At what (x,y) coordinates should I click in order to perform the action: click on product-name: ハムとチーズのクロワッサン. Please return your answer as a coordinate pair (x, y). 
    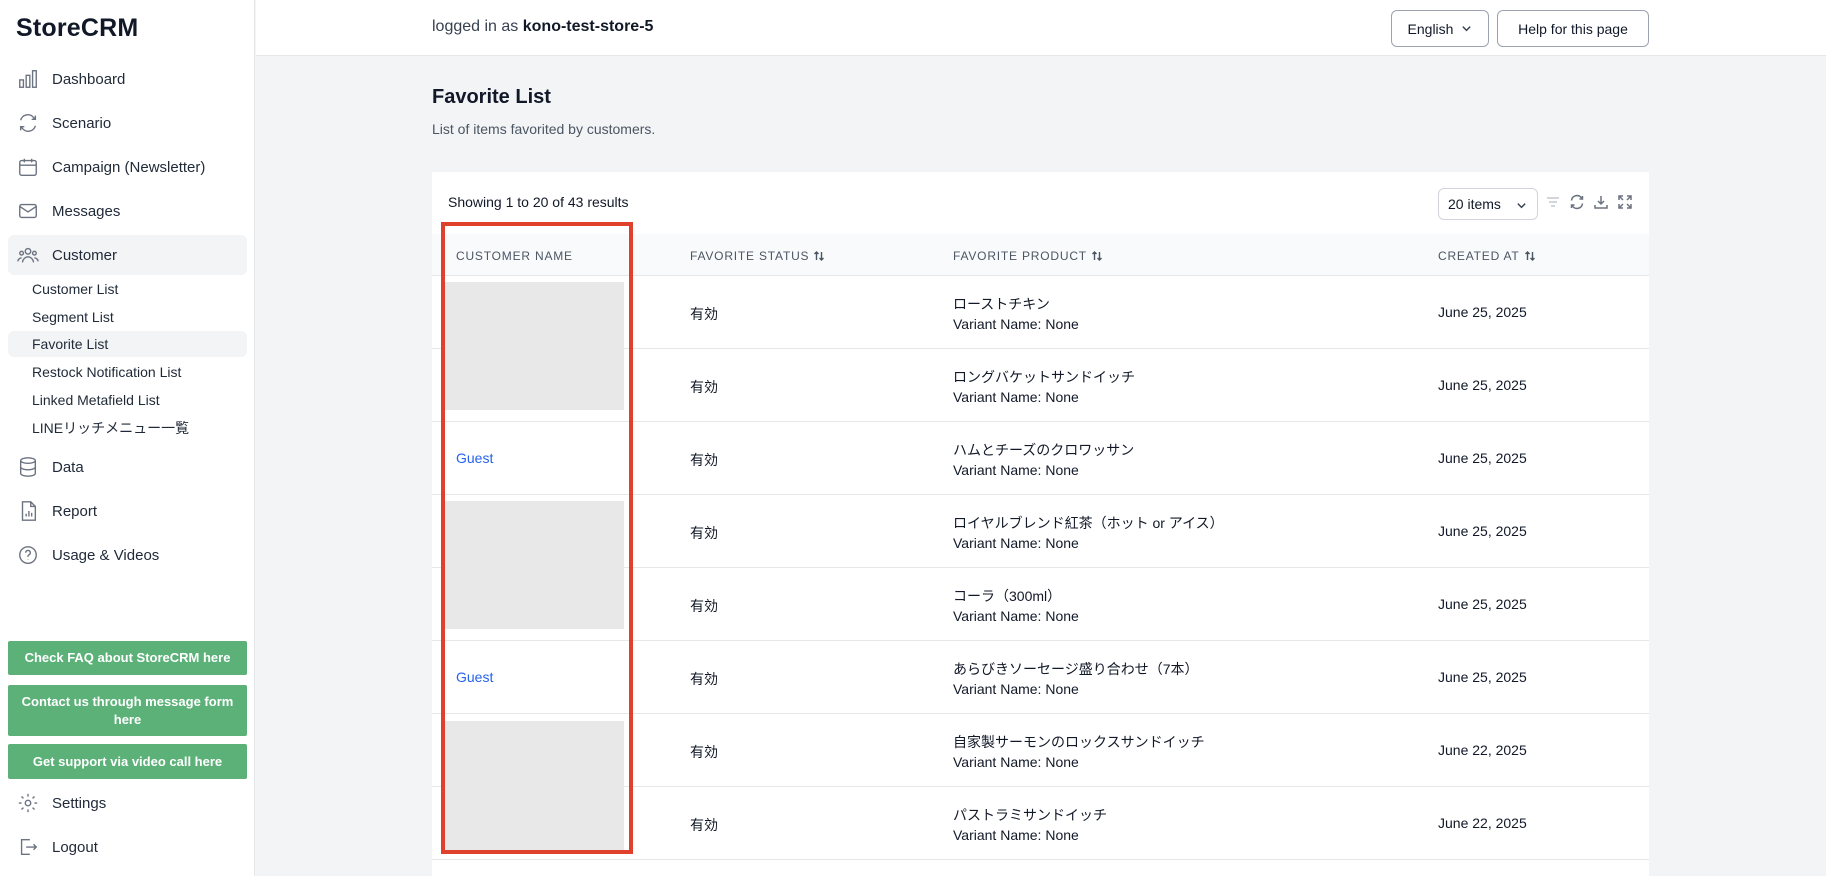
    Looking at the image, I should click on (1044, 450).